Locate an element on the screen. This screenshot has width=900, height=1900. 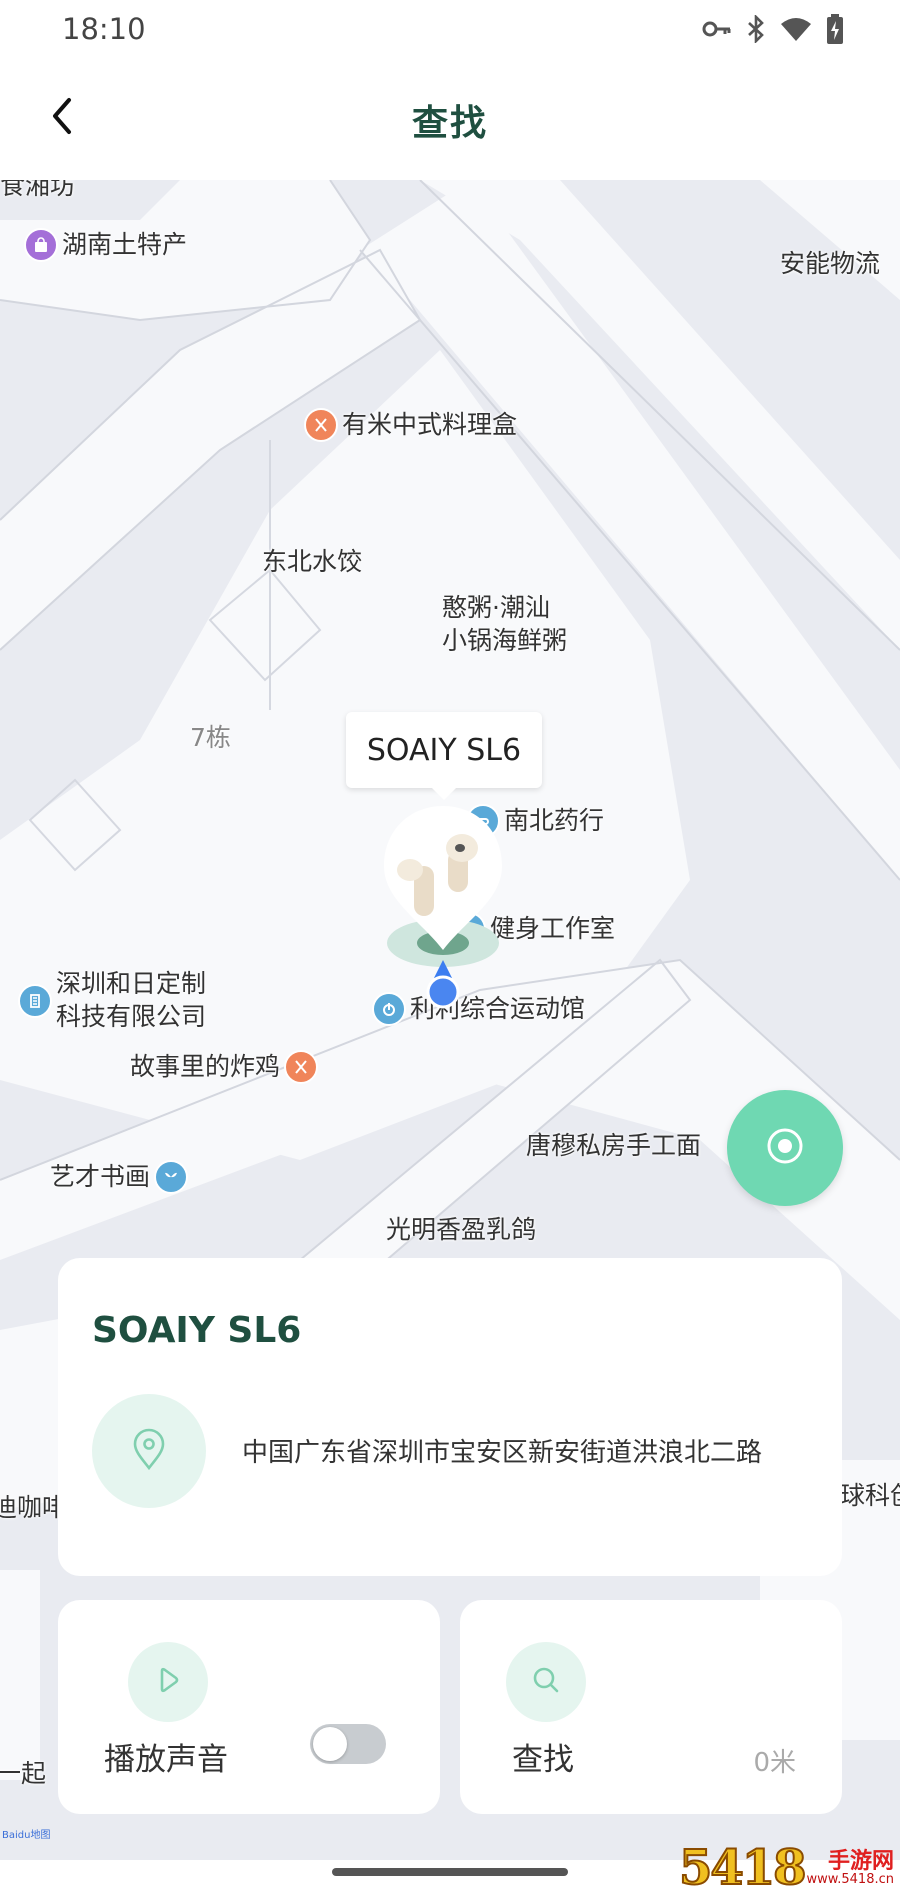
search-icon is located at coordinates (546, 1682).